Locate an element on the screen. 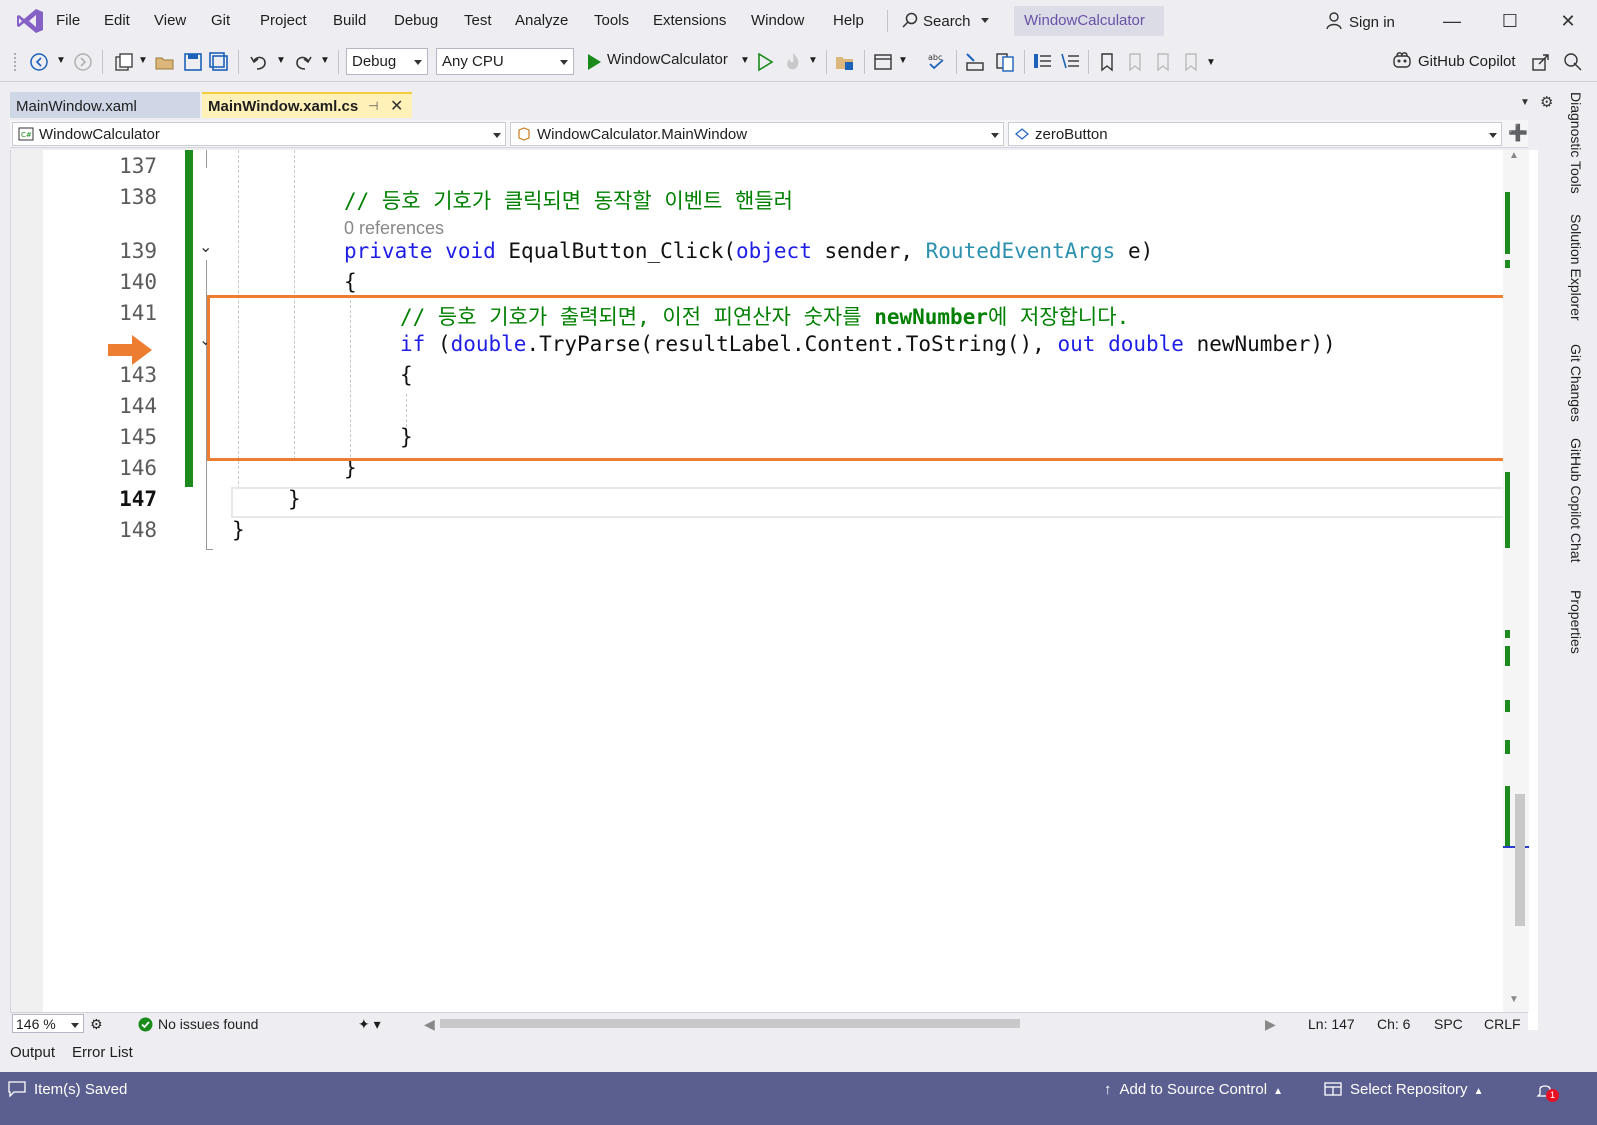  search-button: Search is located at coordinates (945, 21).